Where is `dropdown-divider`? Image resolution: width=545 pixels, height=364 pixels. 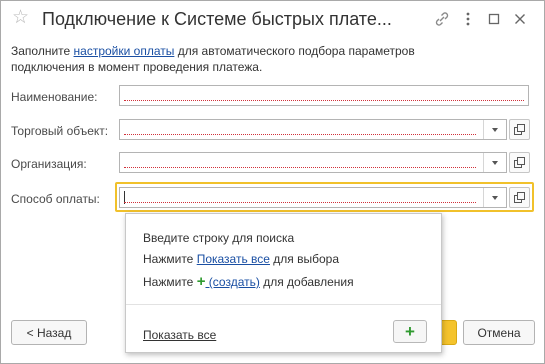 dropdown-divider is located at coordinates (283, 304).